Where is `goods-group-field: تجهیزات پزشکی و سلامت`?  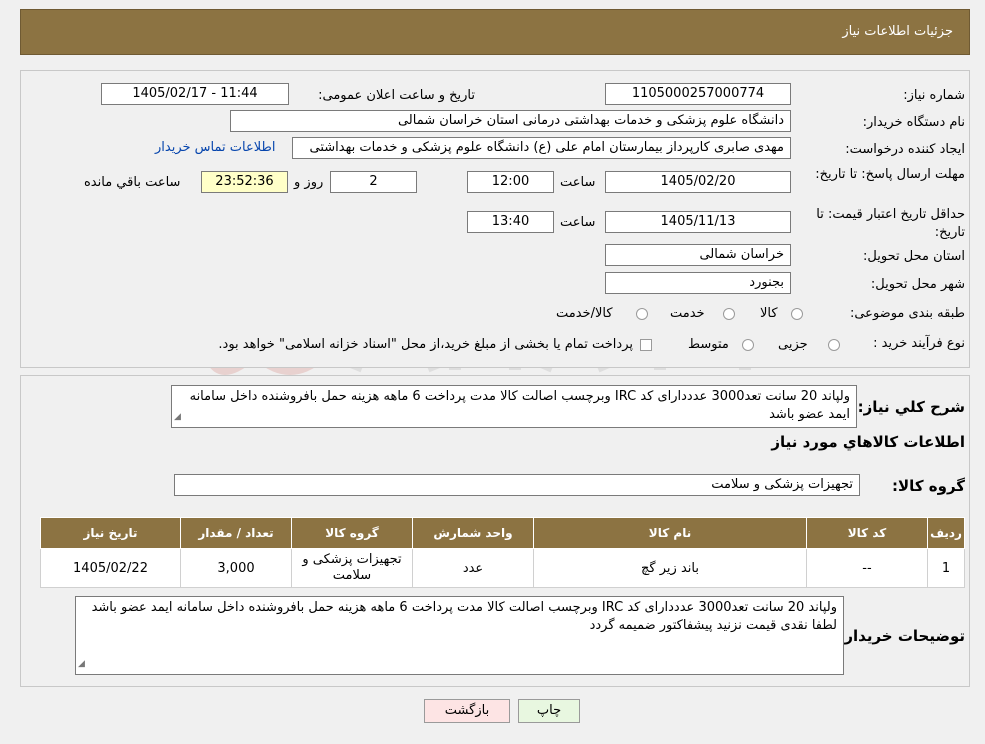 goods-group-field: تجهیزات پزشکی و سلامت is located at coordinates (517, 485).